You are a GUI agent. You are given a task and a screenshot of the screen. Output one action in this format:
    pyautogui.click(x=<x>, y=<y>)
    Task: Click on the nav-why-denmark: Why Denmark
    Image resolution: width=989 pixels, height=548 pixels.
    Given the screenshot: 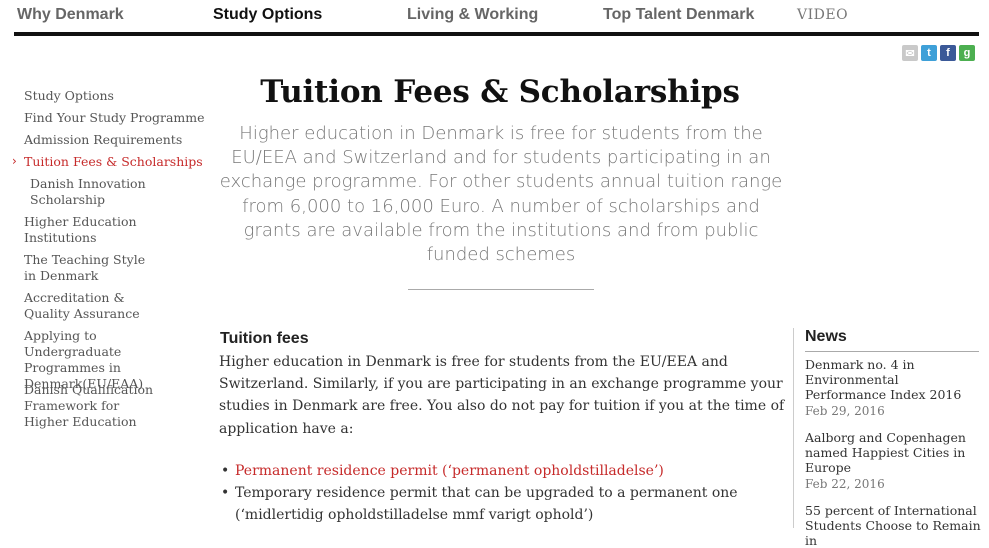 What is the action you would take?
    pyautogui.click(x=70, y=15)
    